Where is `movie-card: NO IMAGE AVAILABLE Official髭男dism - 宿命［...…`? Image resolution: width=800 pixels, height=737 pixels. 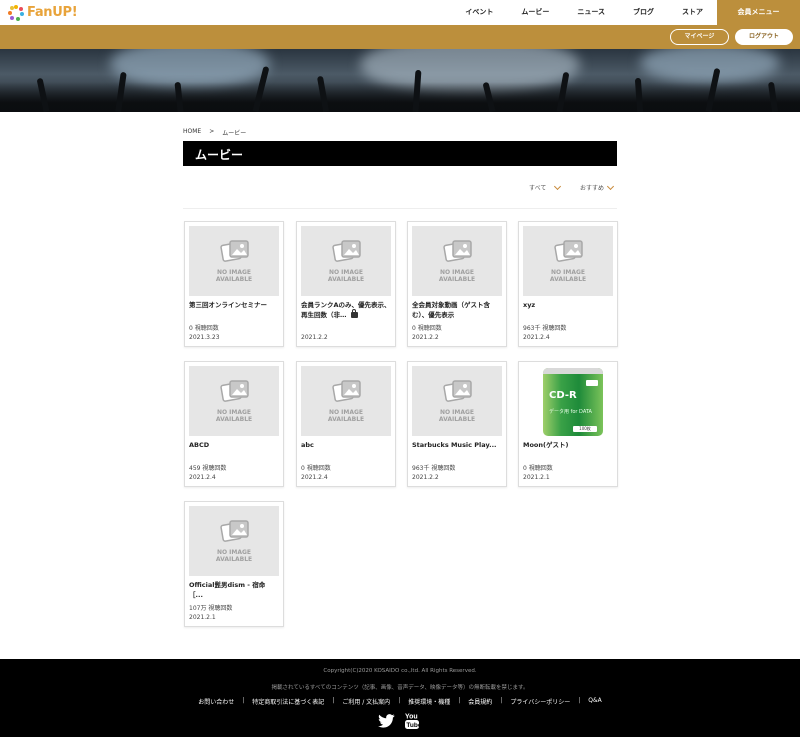 movie-card: NO IMAGE AVAILABLE Official髭男dism - 宿命［...… is located at coordinates (234, 564).